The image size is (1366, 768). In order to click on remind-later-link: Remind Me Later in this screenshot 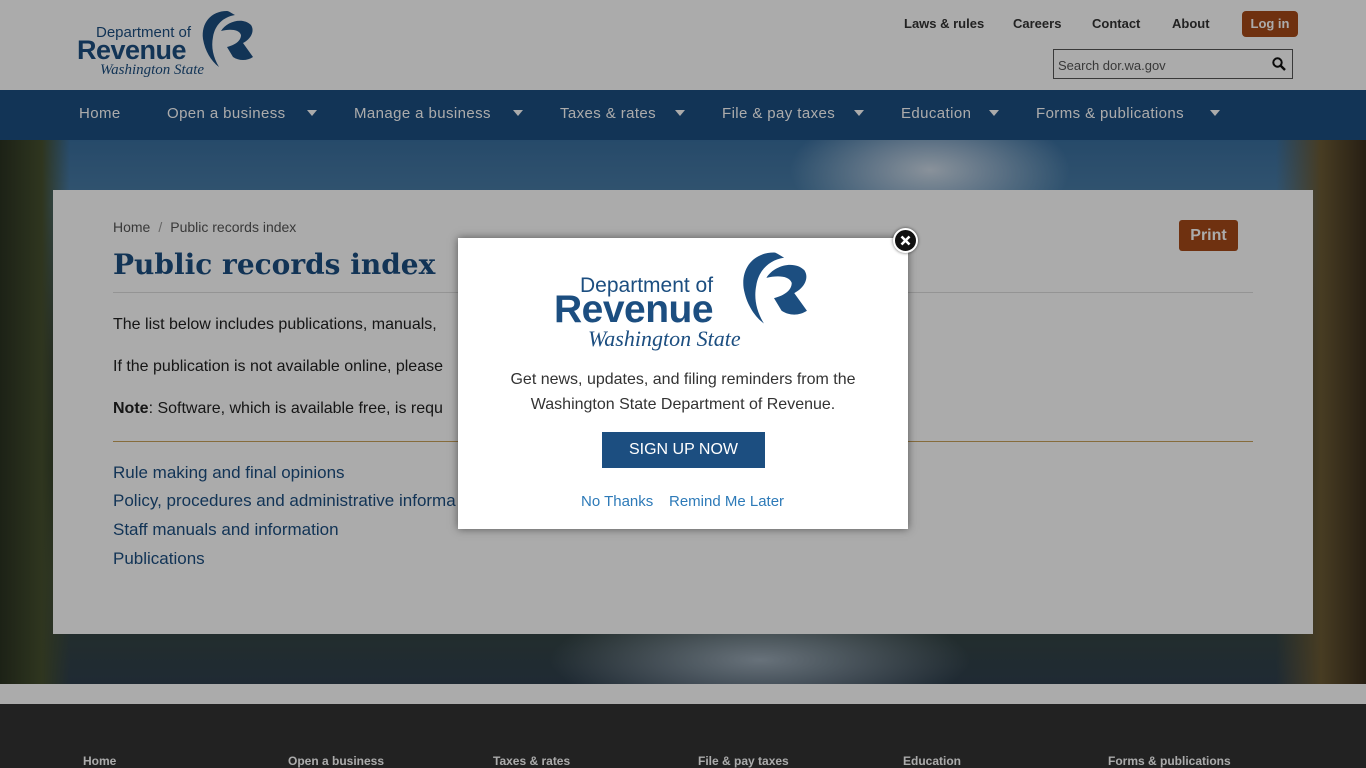, I will do `click(726, 501)`.